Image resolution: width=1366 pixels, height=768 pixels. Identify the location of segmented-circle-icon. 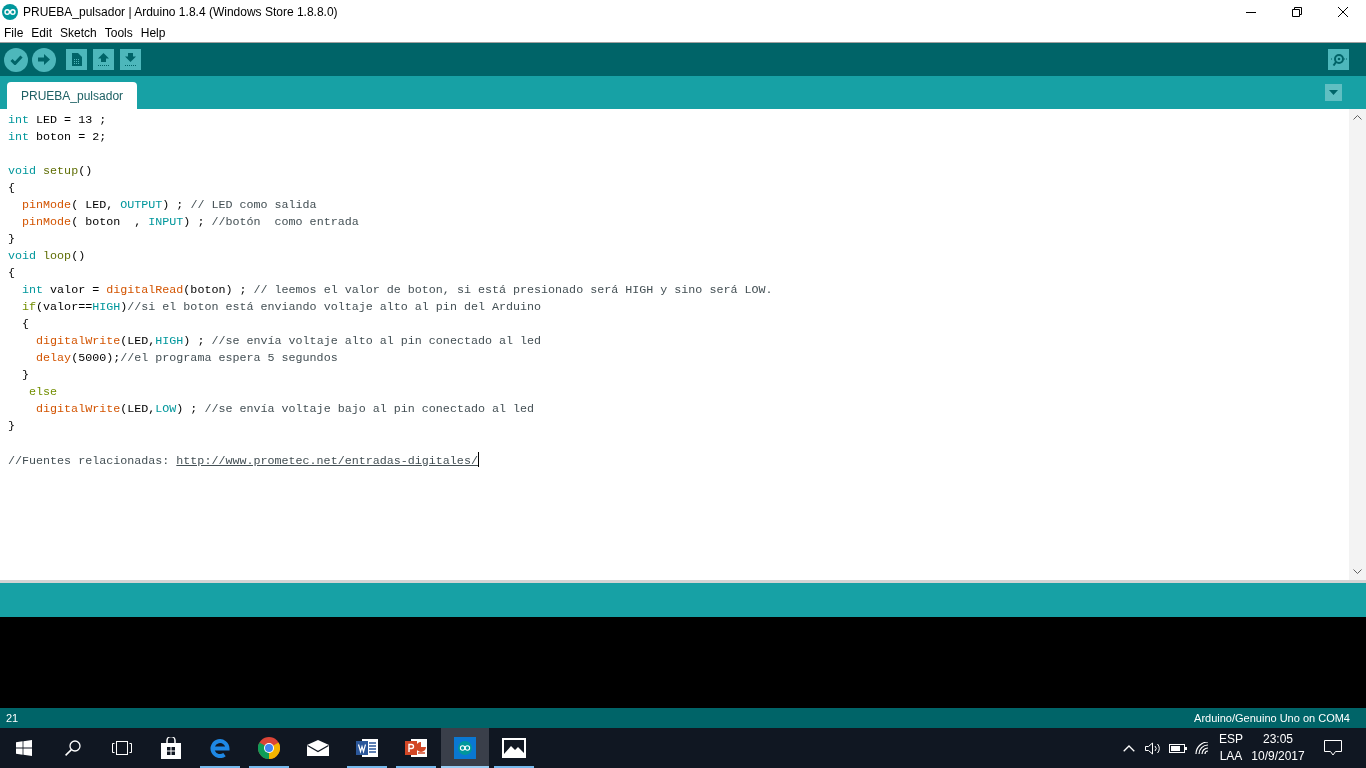
(269, 748).